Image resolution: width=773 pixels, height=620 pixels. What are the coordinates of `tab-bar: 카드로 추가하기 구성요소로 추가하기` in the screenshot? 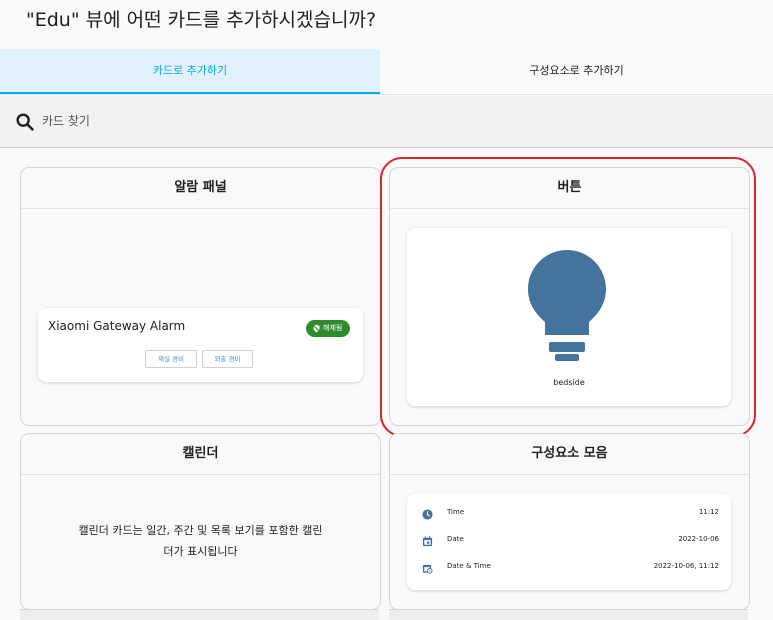 It's located at (386, 72).